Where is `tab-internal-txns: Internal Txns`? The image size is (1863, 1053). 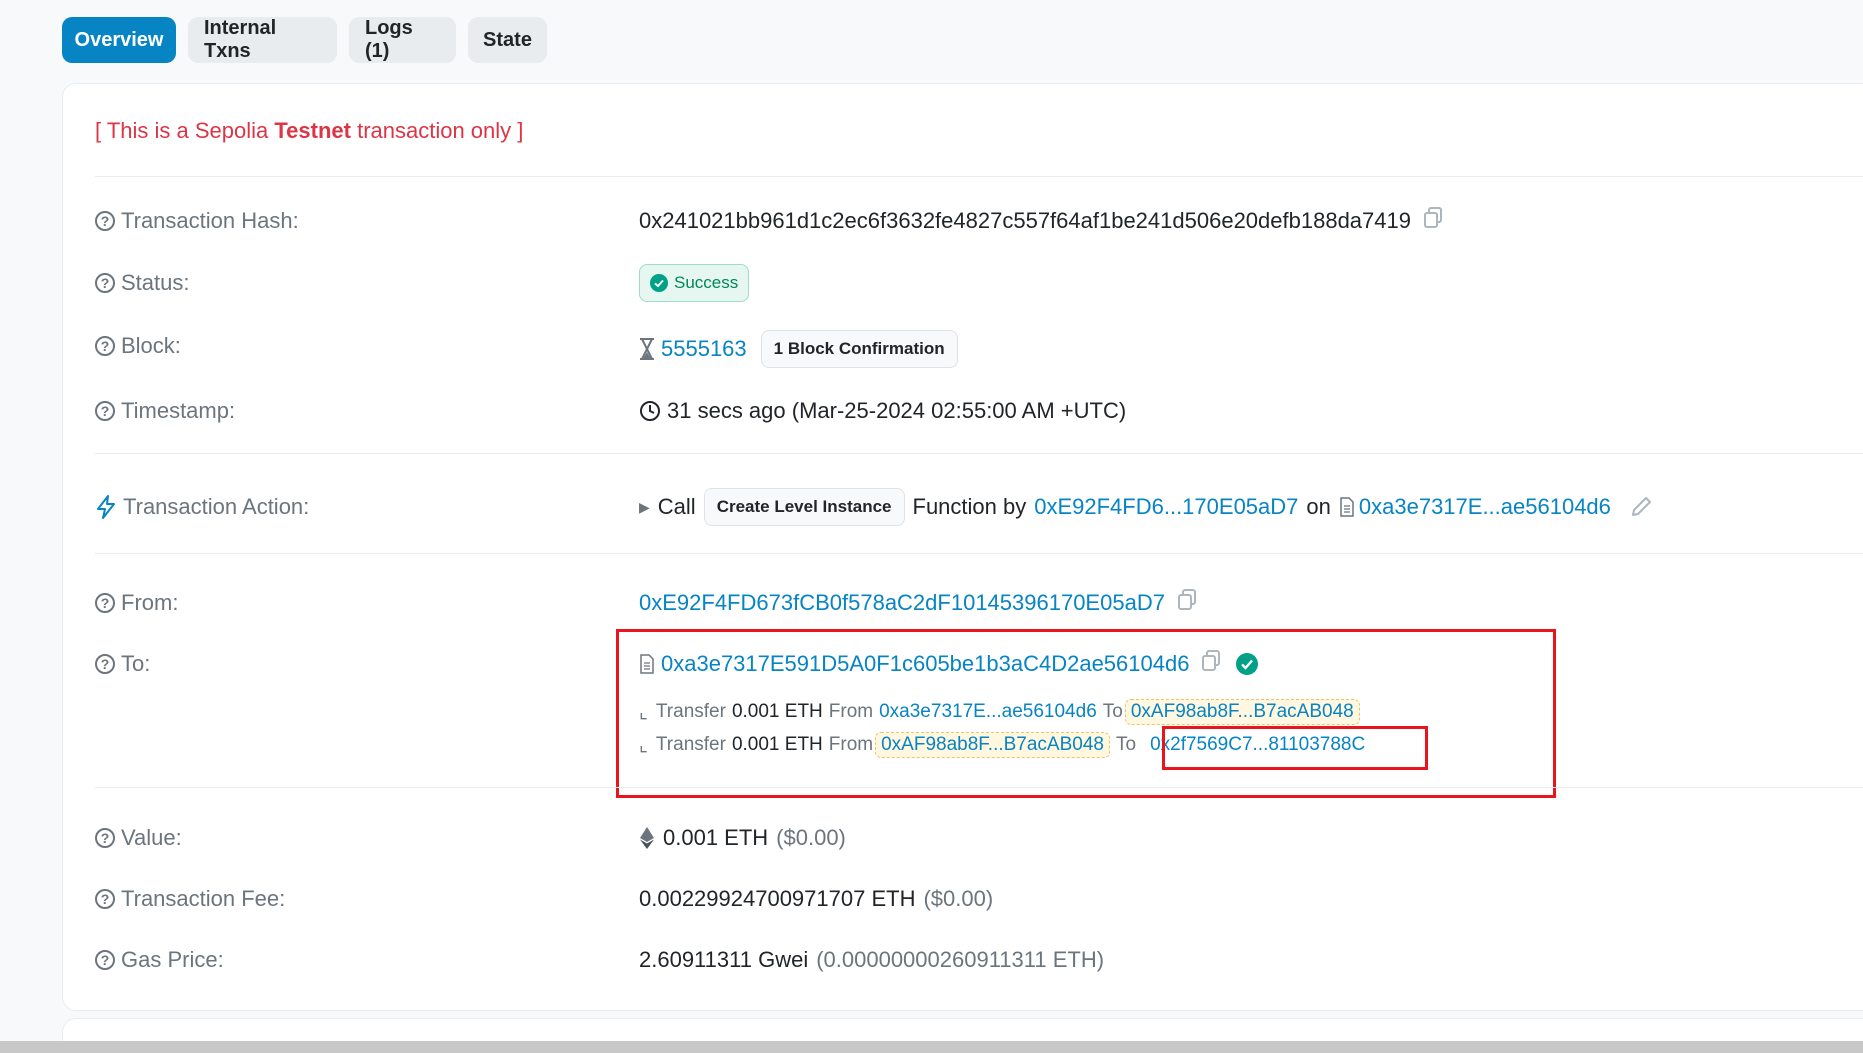 tab-internal-txns: Internal Txns is located at coordinates (262, 40).